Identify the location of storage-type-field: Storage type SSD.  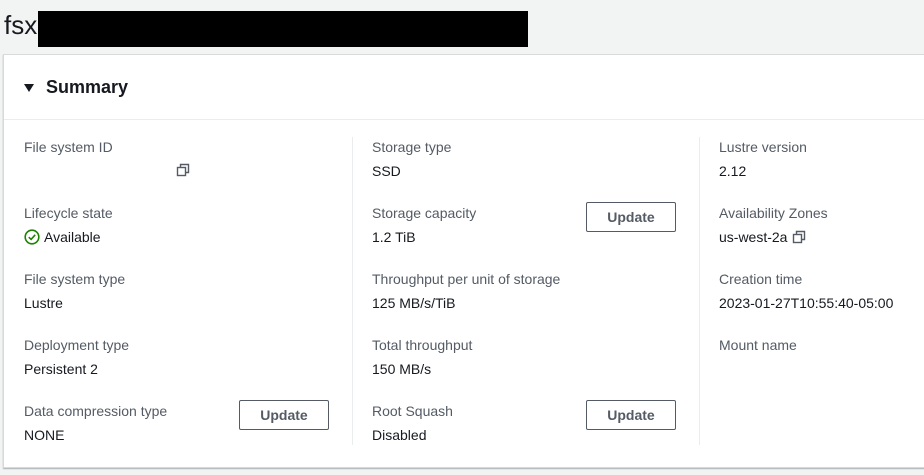
(411, 159).